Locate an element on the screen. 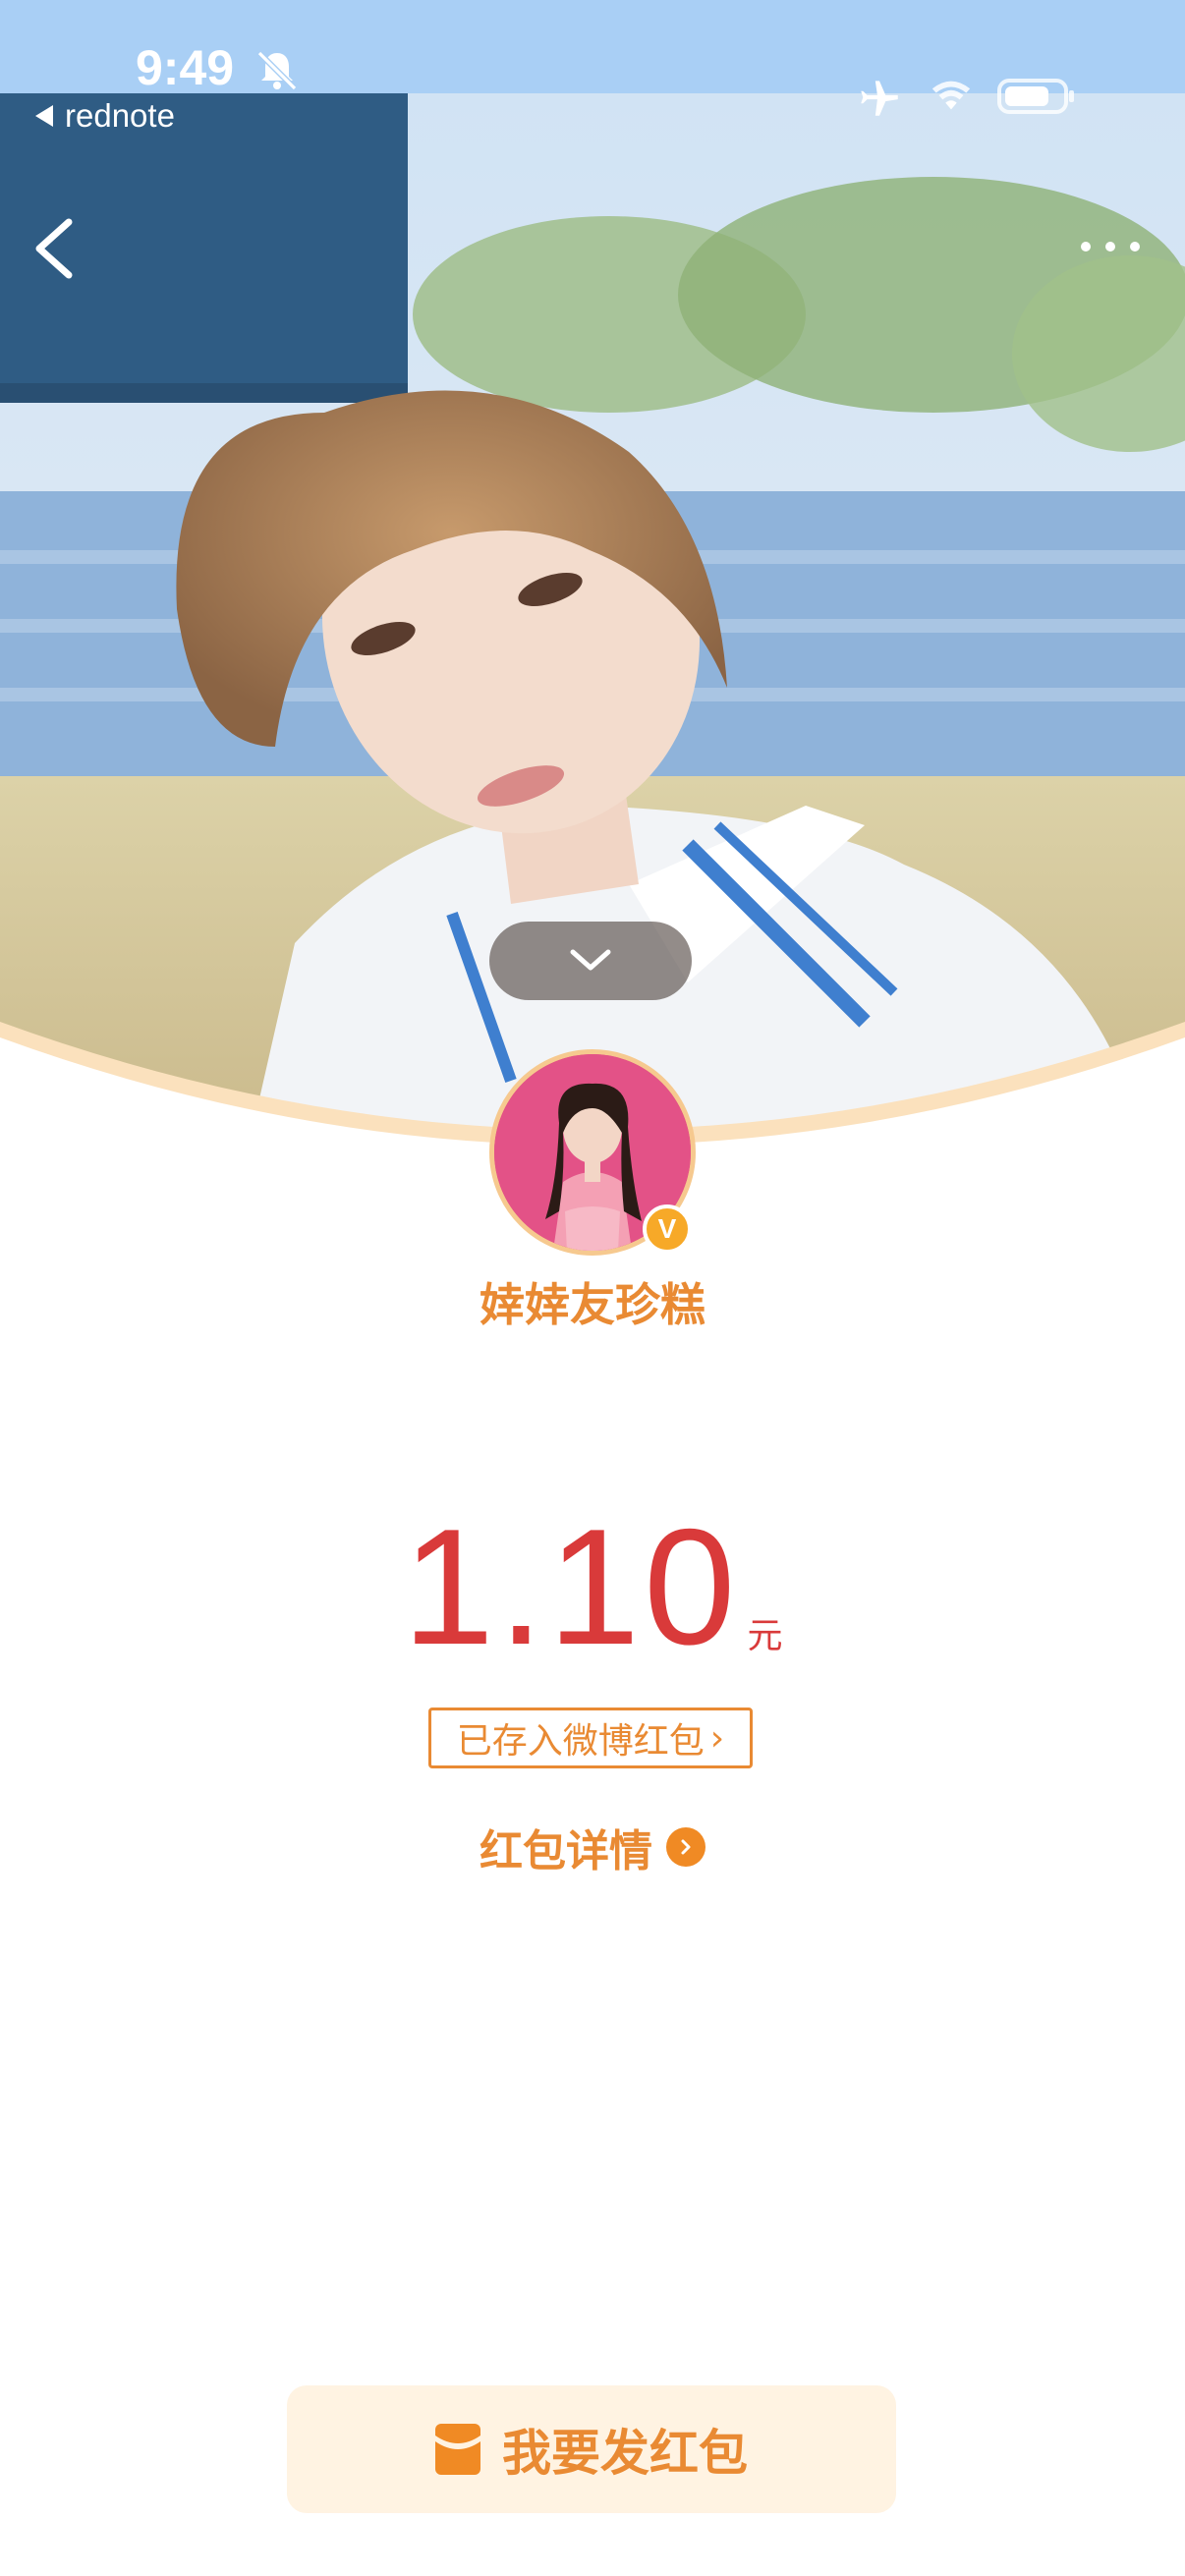 The width and height of the screenshot is (1185, 2576). details-link-label: 红包详情 is located at coordinates (566, 1851).